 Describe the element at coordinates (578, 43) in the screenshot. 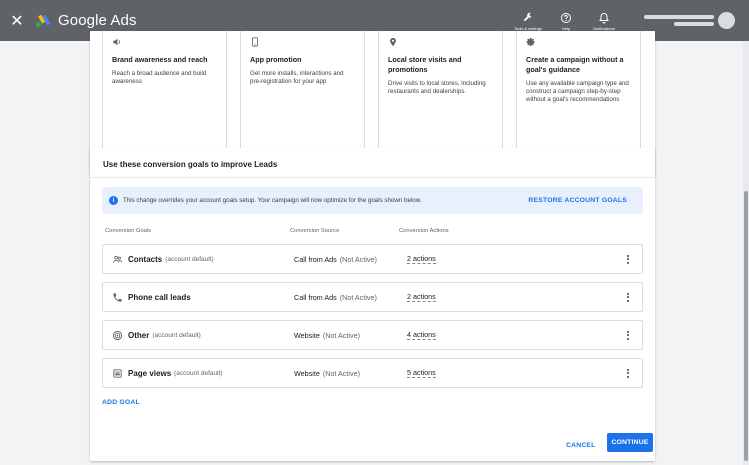

I see `gear-icon` at that location.